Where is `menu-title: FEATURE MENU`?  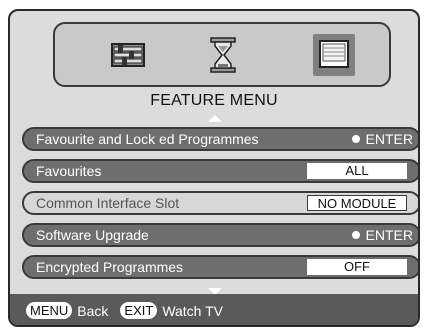 menu-title: FEATURE MENU is located at coordinates (214, 100).